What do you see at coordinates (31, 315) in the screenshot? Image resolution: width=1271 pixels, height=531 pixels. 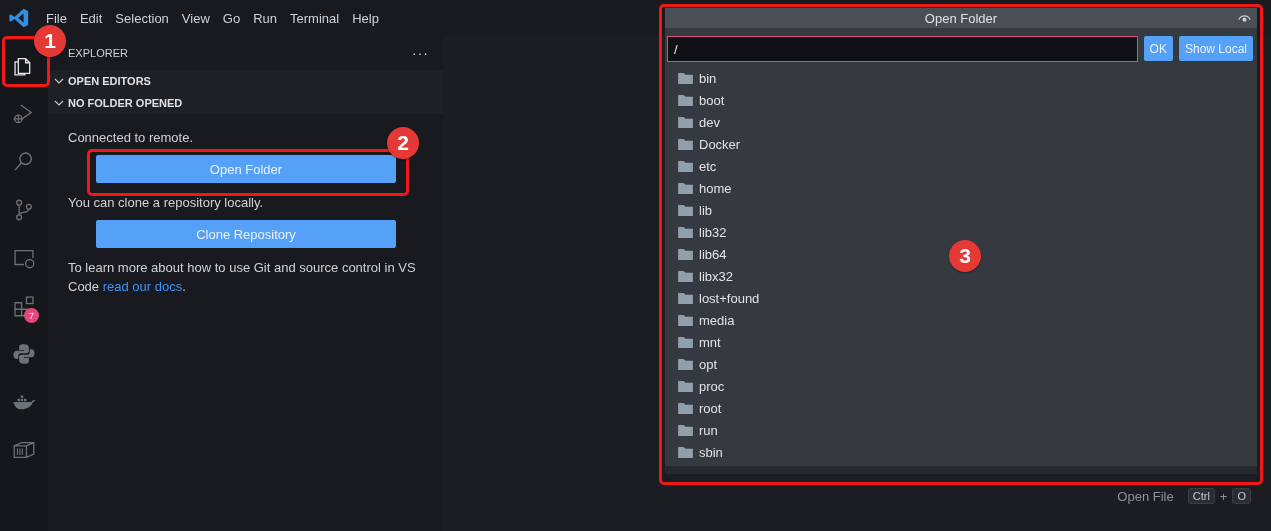 I see `count-badge: 7` at bounding box center [31, 315].